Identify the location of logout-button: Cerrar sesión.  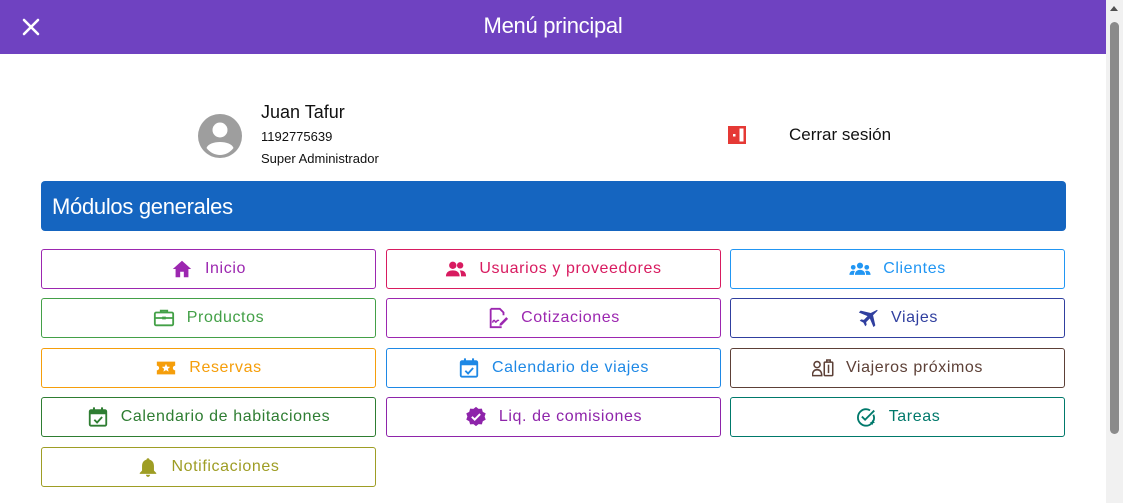
(825, 135).